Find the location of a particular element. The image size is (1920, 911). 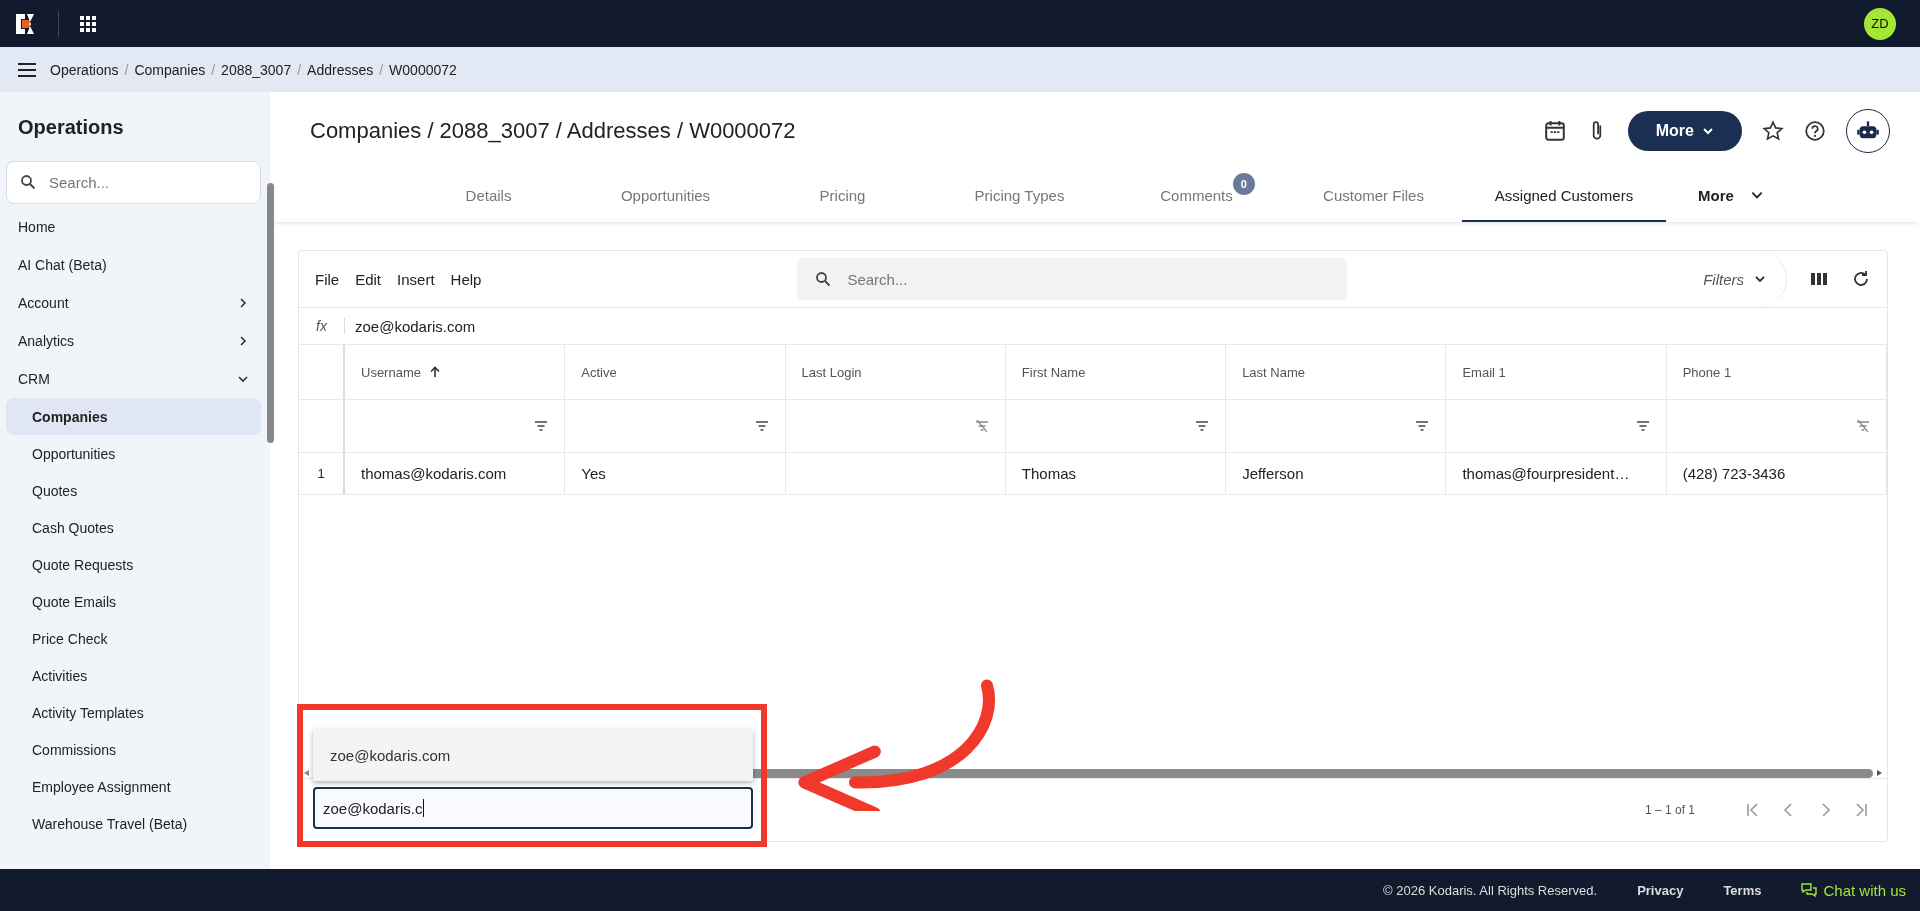

apps-grid-icon is located at coordinates (88, 23).